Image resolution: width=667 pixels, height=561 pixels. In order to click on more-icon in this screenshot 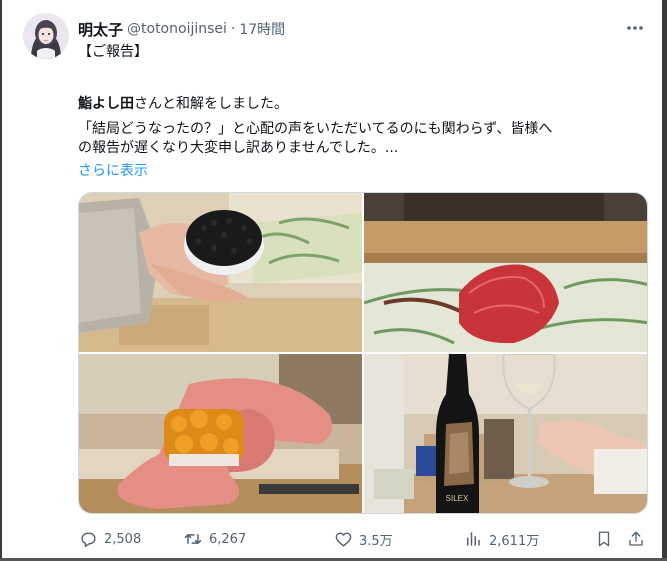, I will do `click(635, 28)`.